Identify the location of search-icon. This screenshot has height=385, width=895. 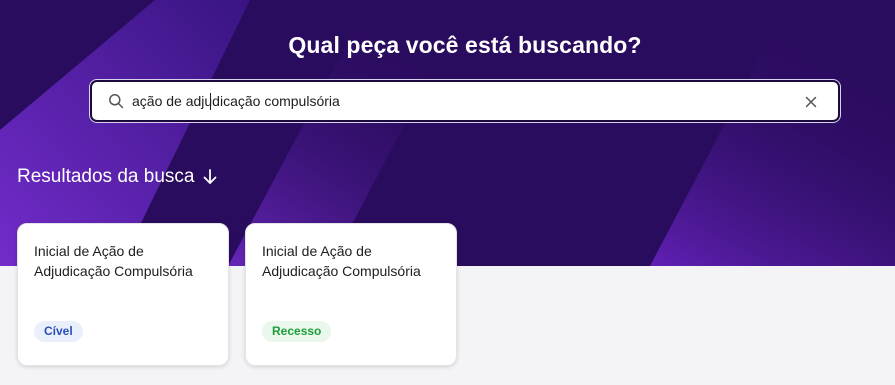
(116, 101).